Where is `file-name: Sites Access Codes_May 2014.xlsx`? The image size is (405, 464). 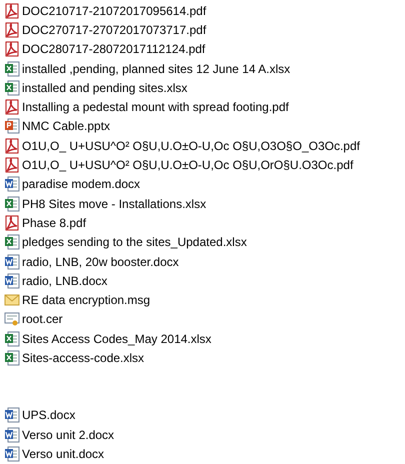 file-name: Sites Access Codes_May 2014.xlsx is located at coordinates (117, 338).